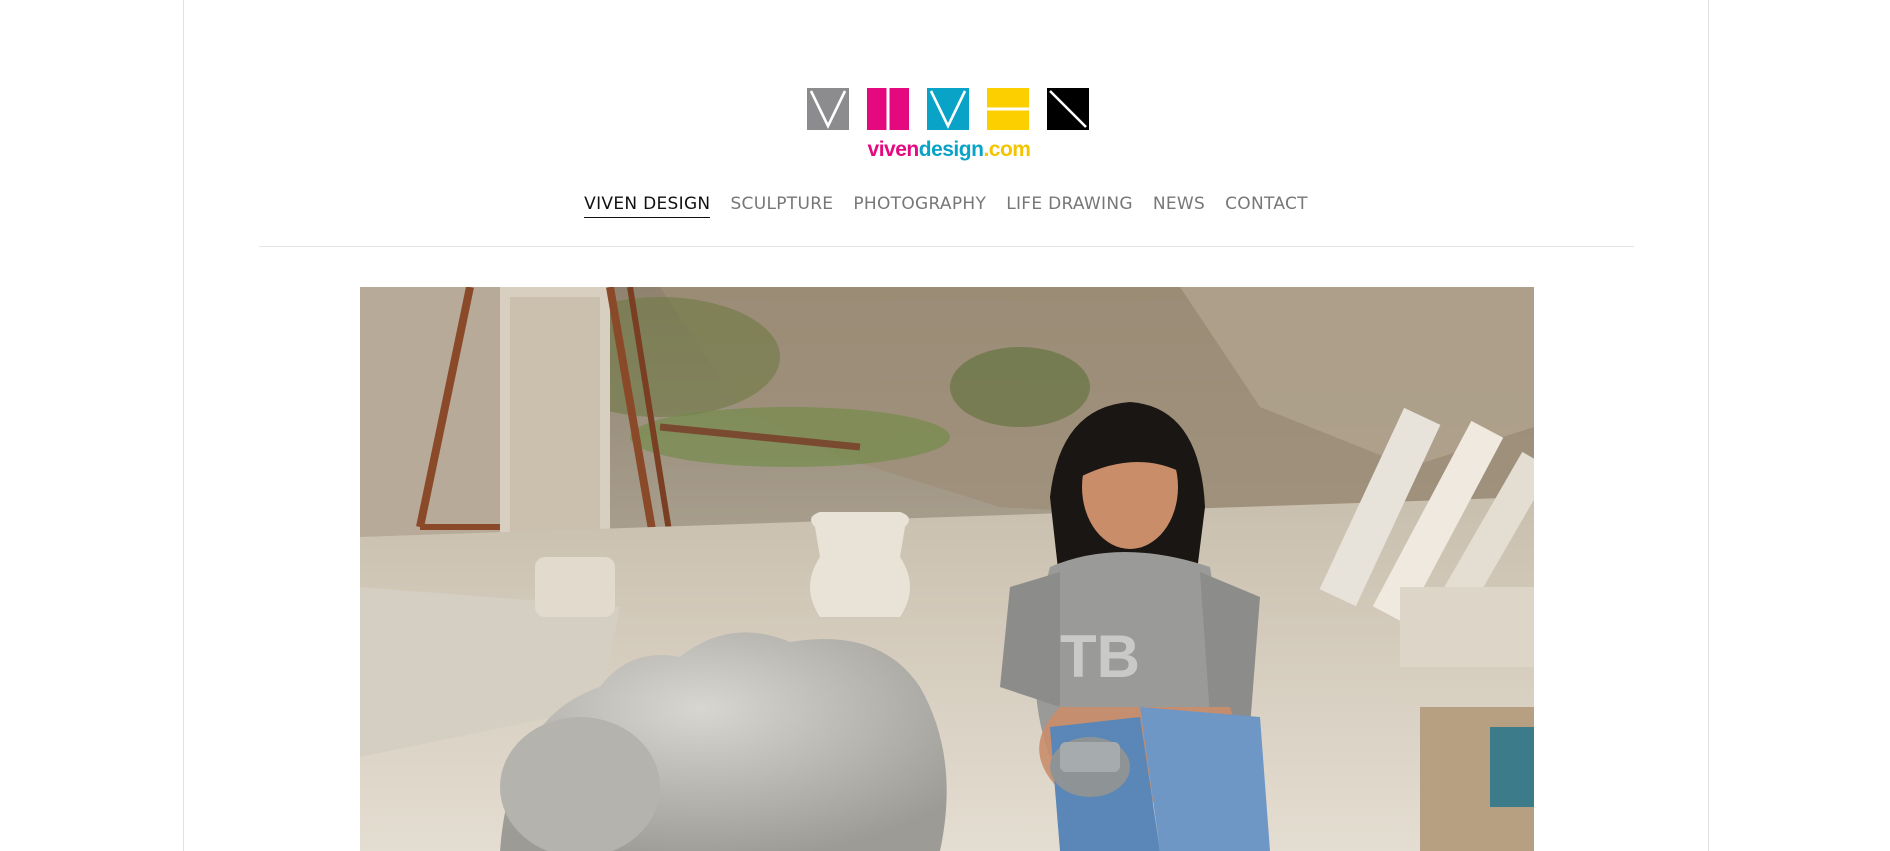 This screenshot has height=851, width=1890. What do you see at coordinates (1007, 149) in the screenshot?
I see `wordmark-com: .com` at bounding box center [1007, 149].